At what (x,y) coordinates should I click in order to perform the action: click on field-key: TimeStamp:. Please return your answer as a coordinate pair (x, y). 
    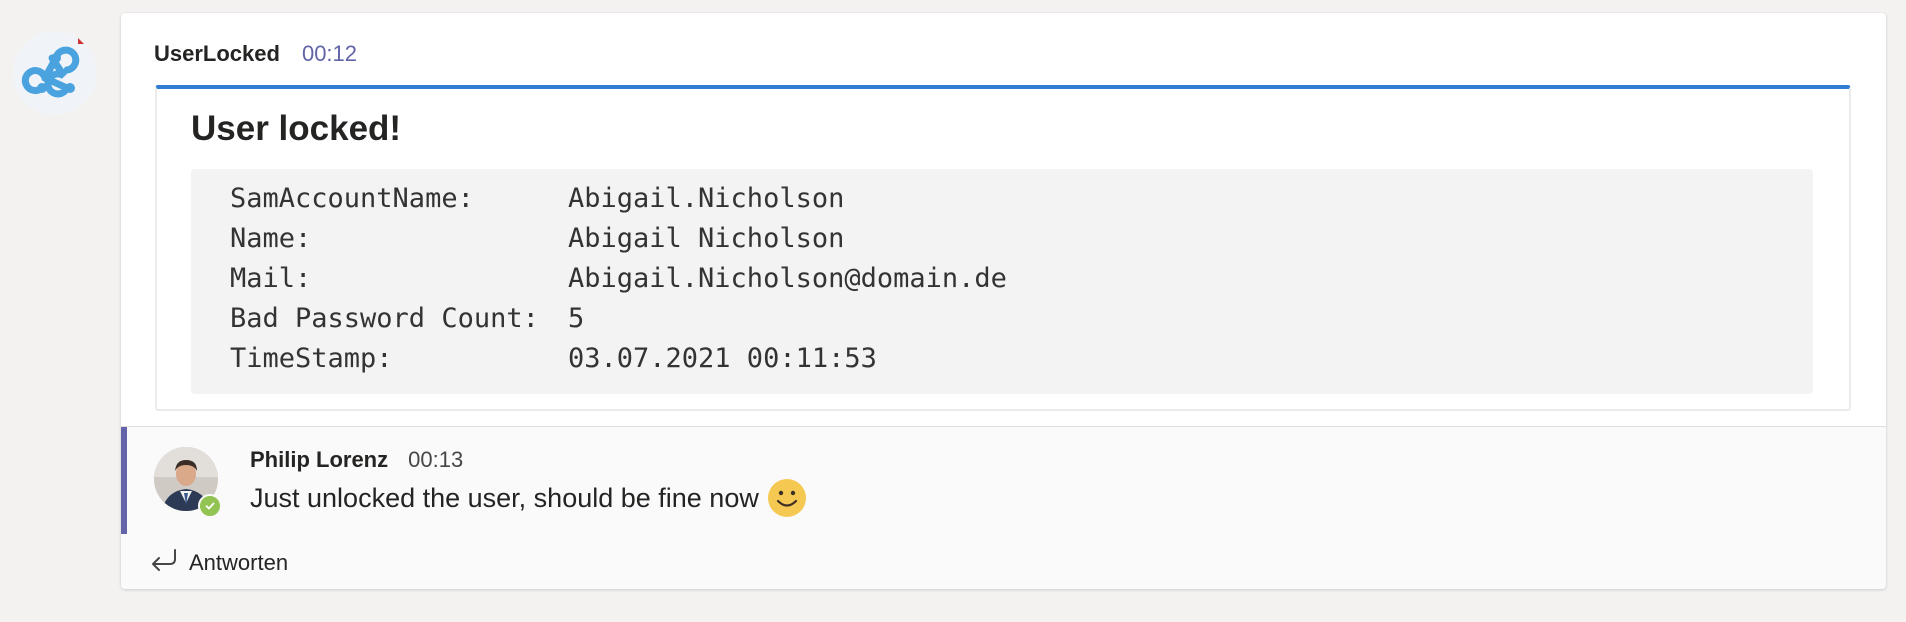
    Looking at the image, I should click on (311, 358).